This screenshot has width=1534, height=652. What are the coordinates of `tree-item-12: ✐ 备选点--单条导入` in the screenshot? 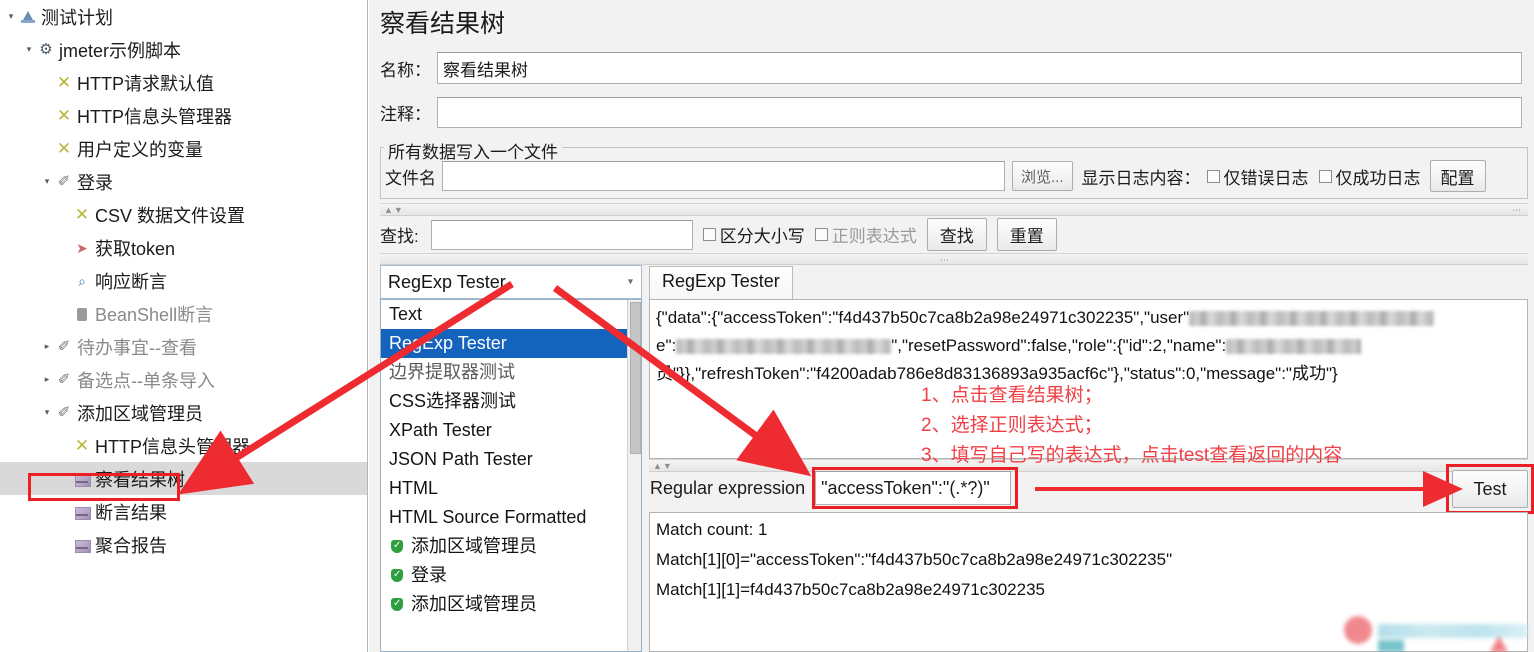 It's located at (183, 379).